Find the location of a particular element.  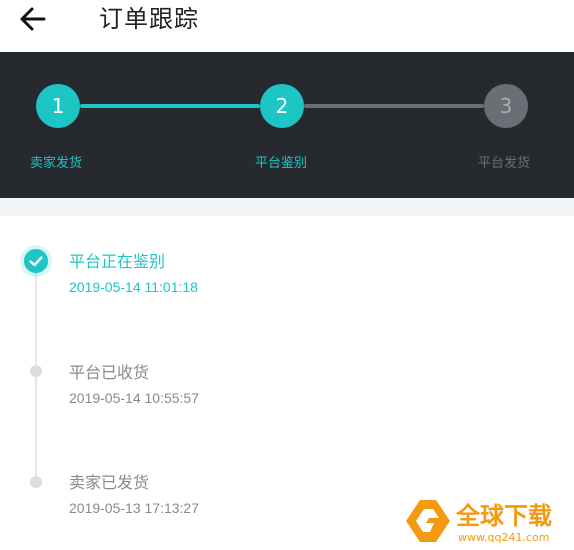

back-button is located at coordinates (34, 19).